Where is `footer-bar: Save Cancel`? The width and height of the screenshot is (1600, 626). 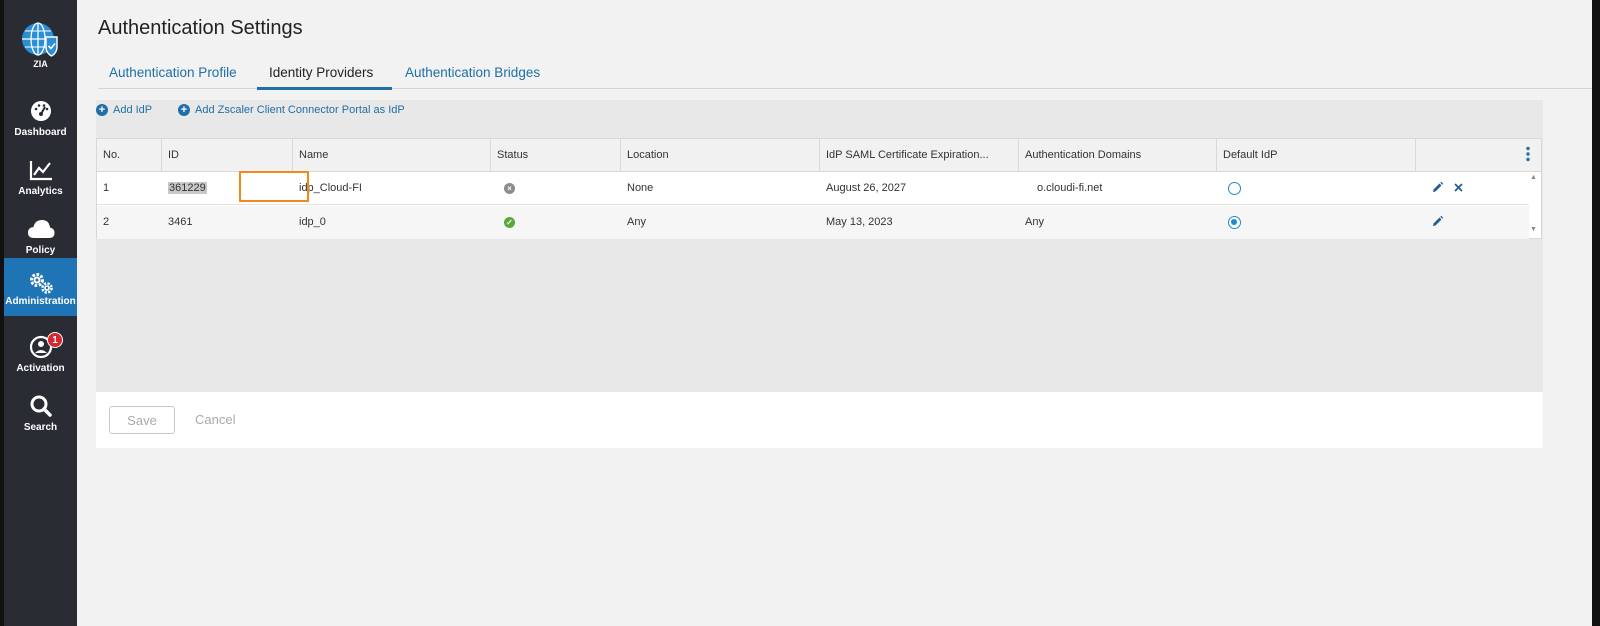
footer-bar: Save Cancel is located at coordinates (819, 420).